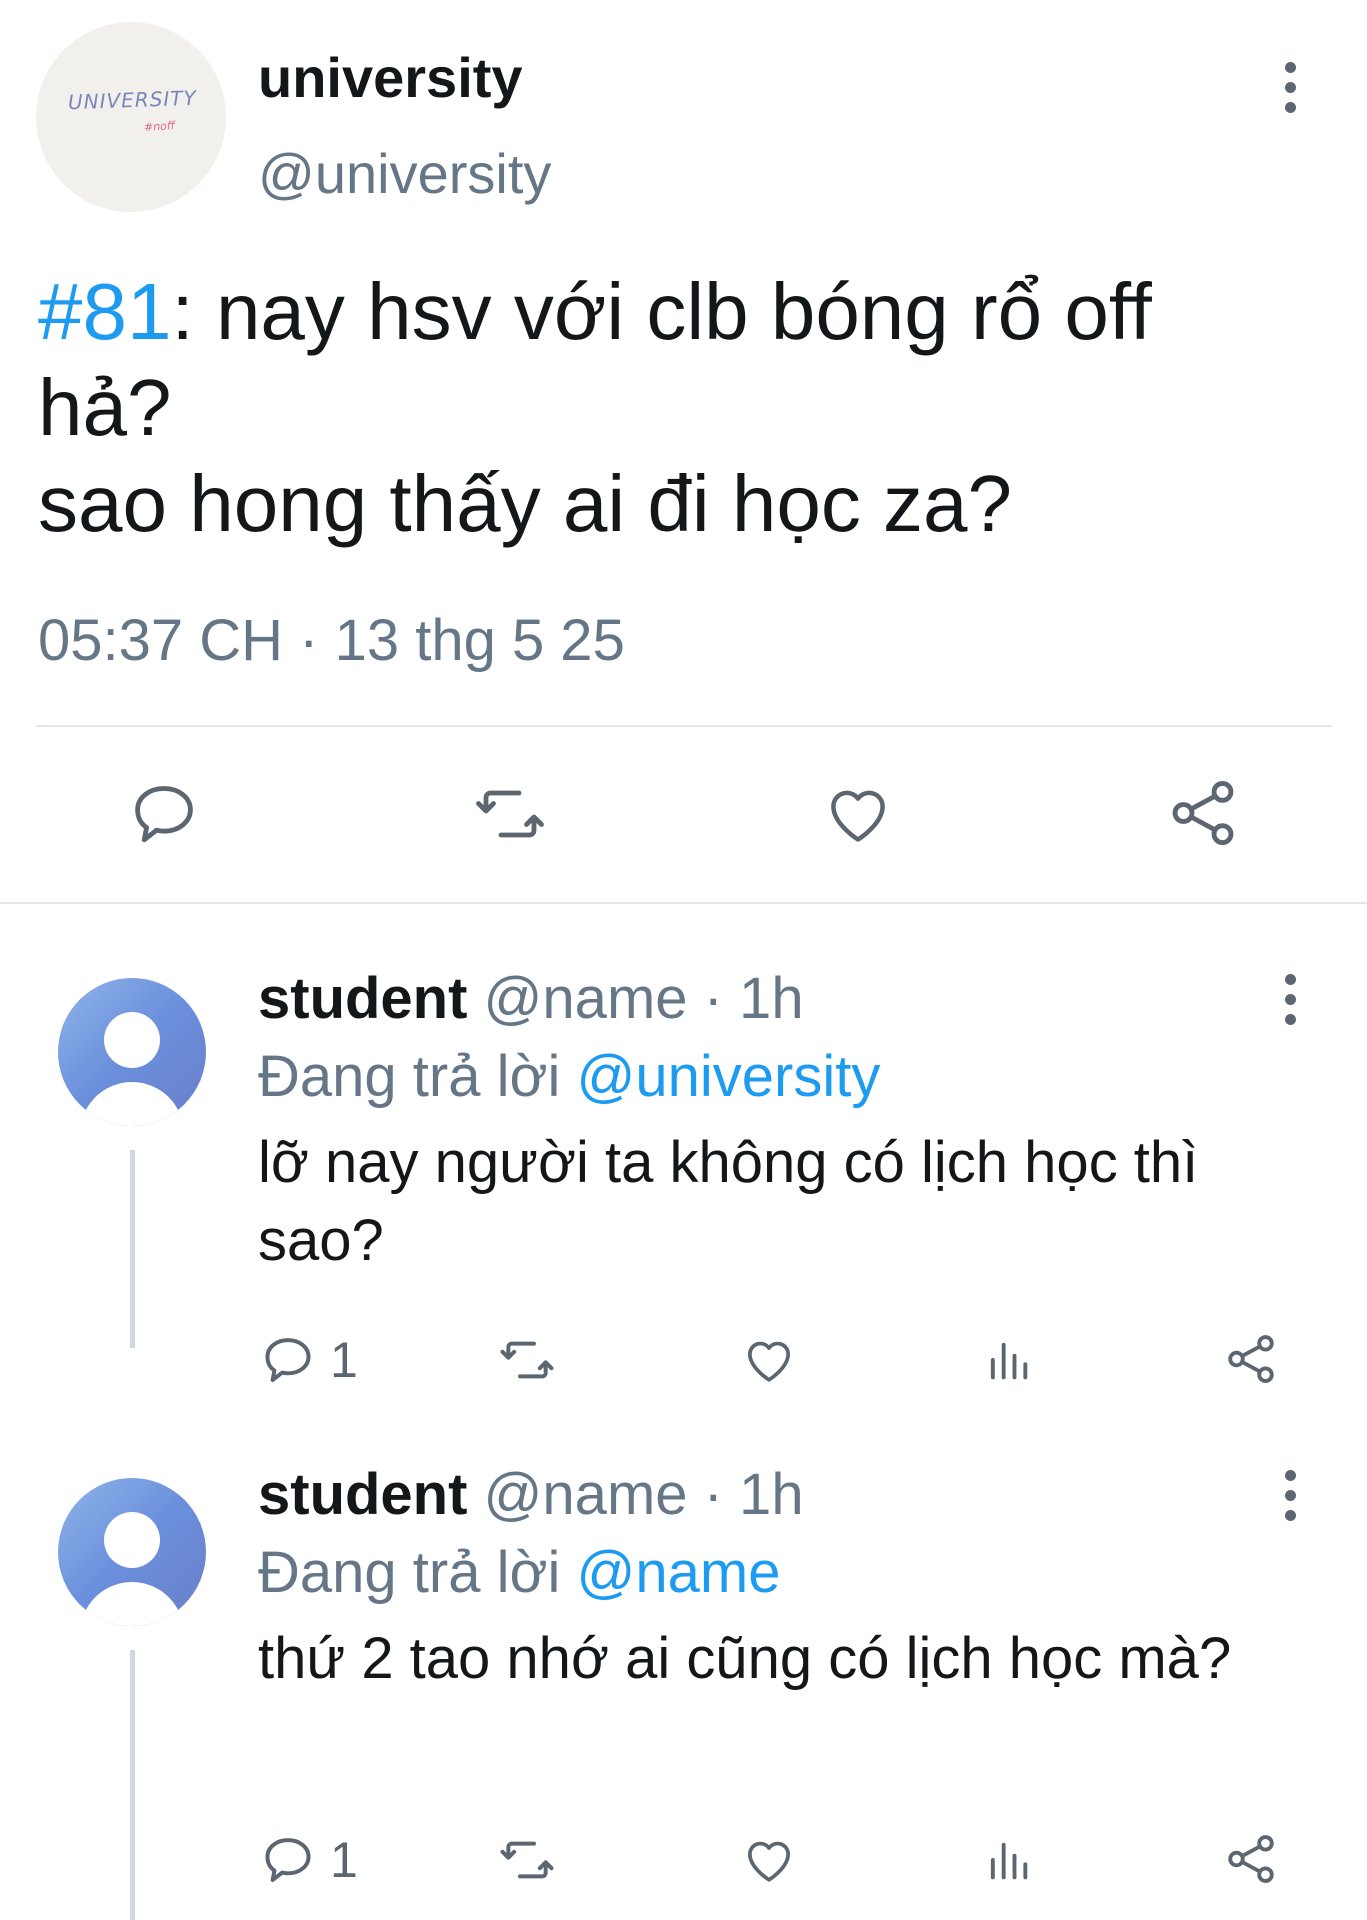 Image resolution: width=1367 pixels, height=1920 pixels. I want to click on replying-to: Đang trả lời @name, so click(519, 1573).